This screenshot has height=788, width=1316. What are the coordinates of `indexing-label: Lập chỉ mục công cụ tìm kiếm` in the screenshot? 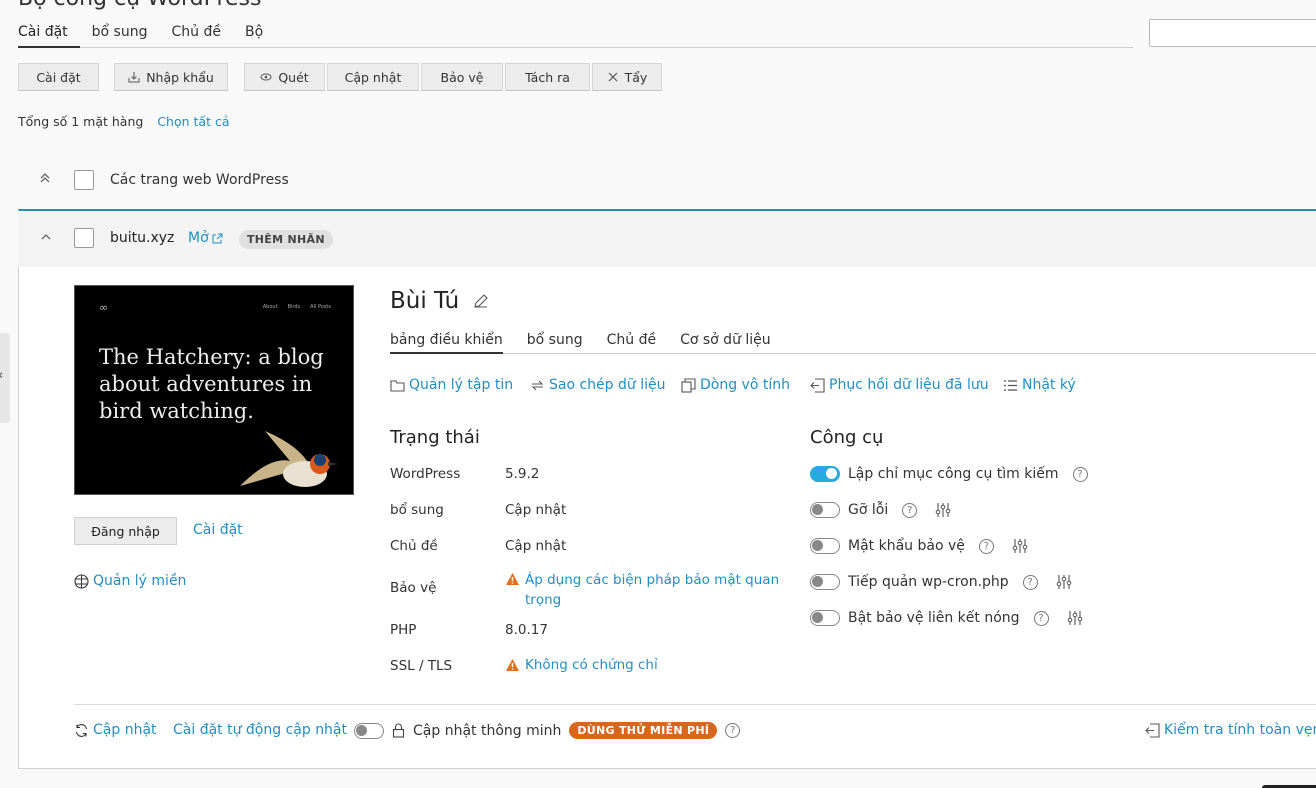 It's located at (953, 474).